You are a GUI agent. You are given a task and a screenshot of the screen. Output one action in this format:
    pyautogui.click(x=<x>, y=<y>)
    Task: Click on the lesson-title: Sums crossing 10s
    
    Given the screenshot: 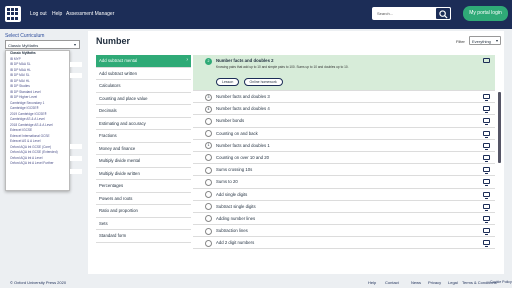 What is the action you would take?
    pyautogui.click(x=234, y=170)
    